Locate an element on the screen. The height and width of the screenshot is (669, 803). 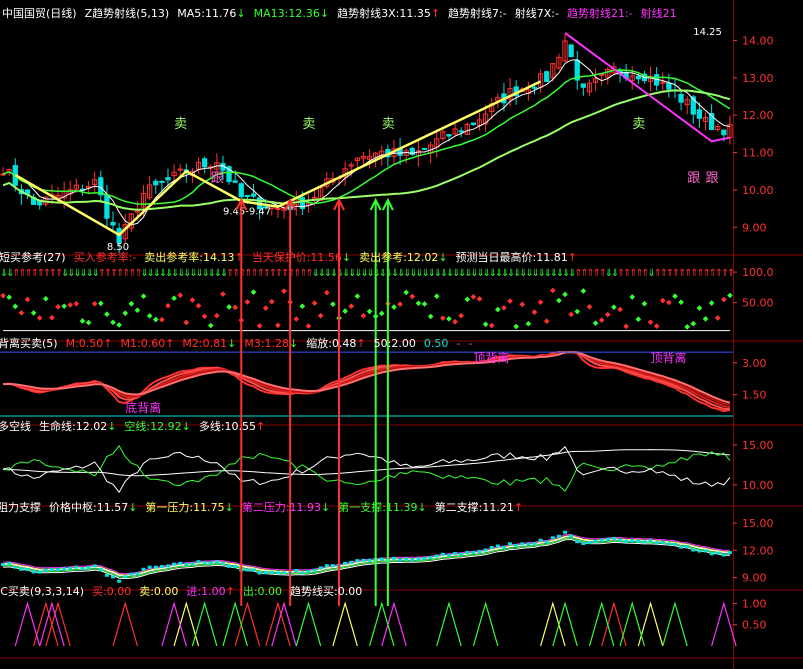
readout-value: - is located at coordinates (458, 343).